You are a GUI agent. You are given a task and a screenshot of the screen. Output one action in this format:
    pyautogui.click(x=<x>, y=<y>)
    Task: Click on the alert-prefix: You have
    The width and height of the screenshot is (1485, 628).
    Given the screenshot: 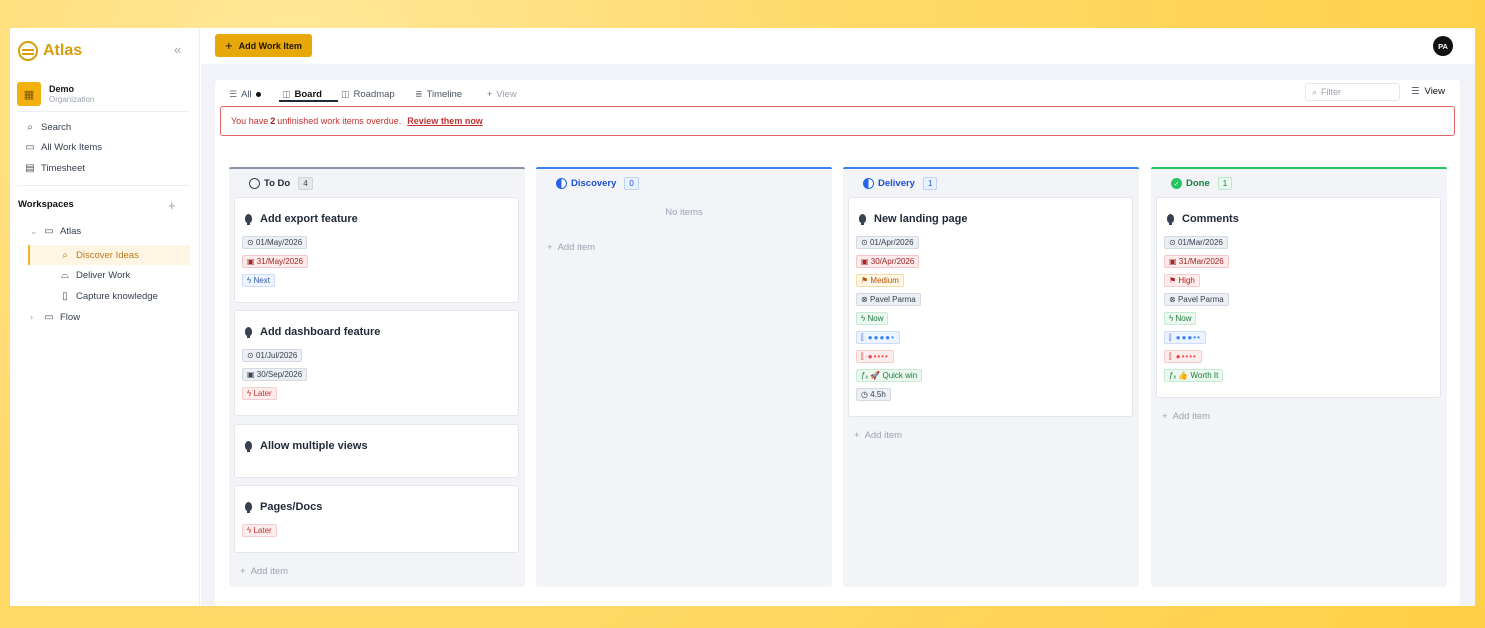 What is the action you would take?
    pyautogui.click(x=250, y=121)
    